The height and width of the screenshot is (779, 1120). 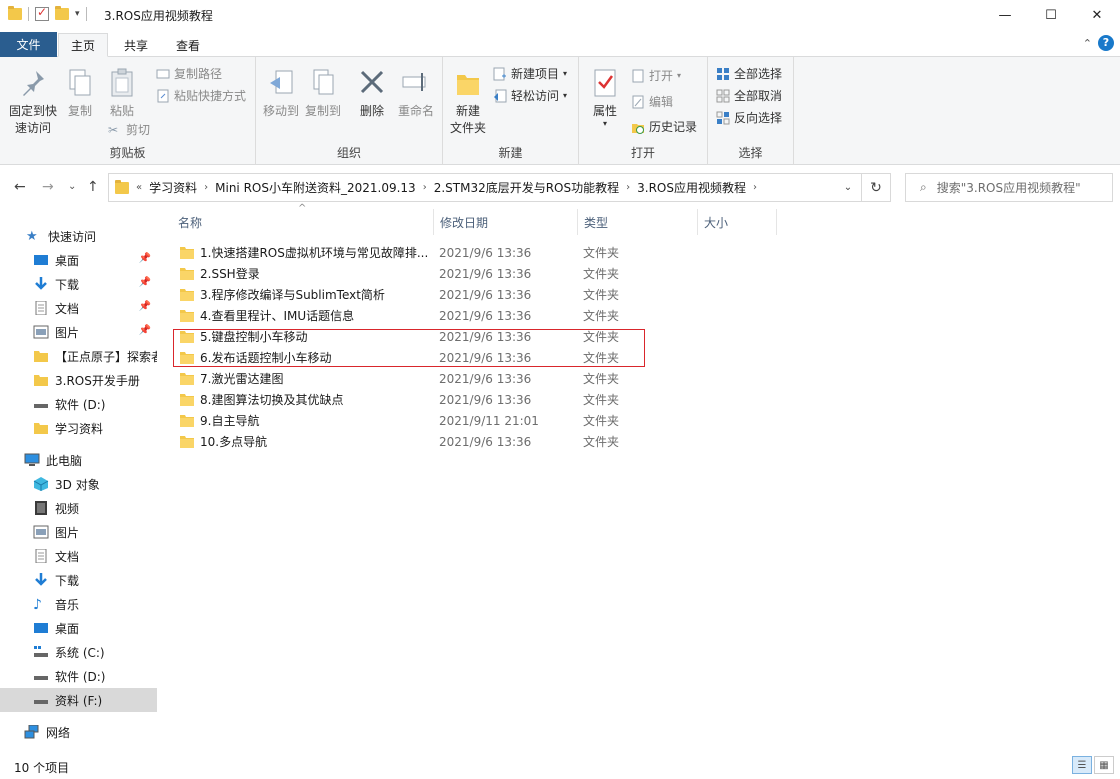 What do you see at coordinates (201, 95) in the screenshot?
I see `paste-shortcut-button: 粘贴快捷方式` at bounding box center [201, 95].